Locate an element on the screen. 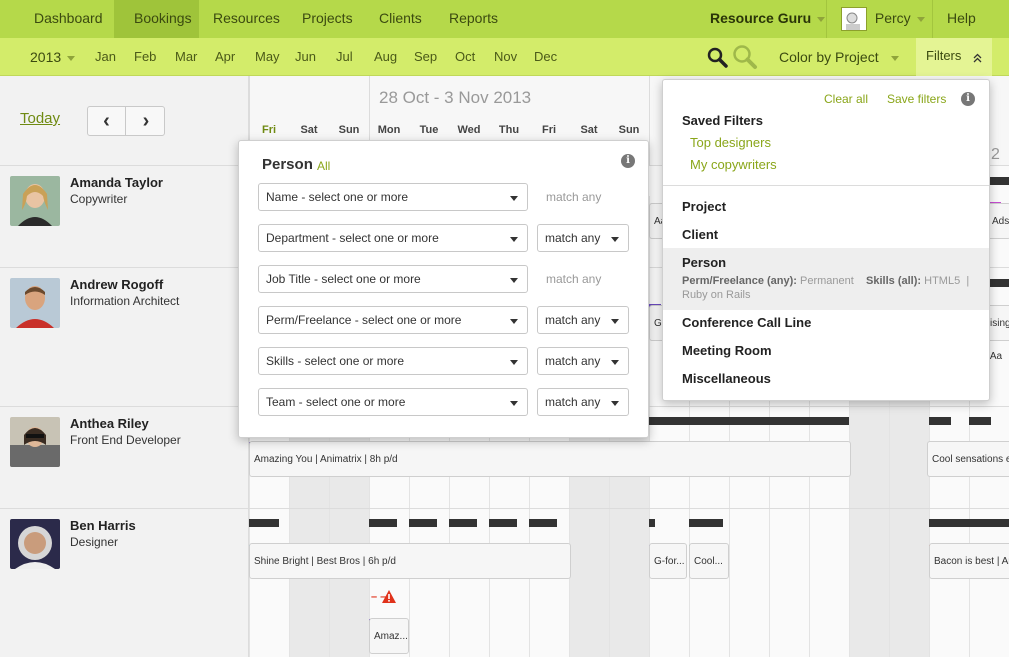  nav-reports: Reports is located at coordinates (473, 19).